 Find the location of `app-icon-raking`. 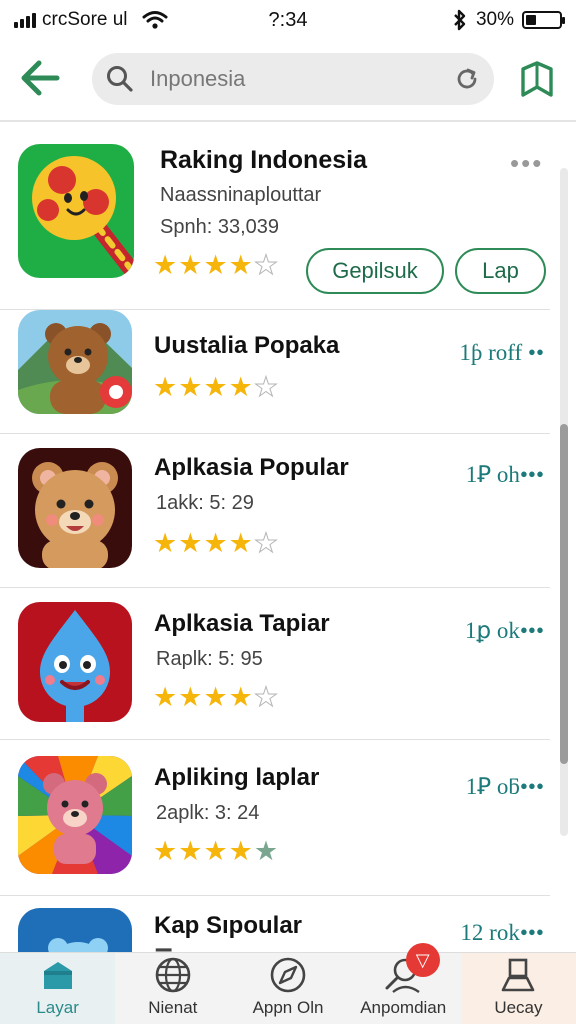

app-icon-raking is located at coordinates (76, 211).